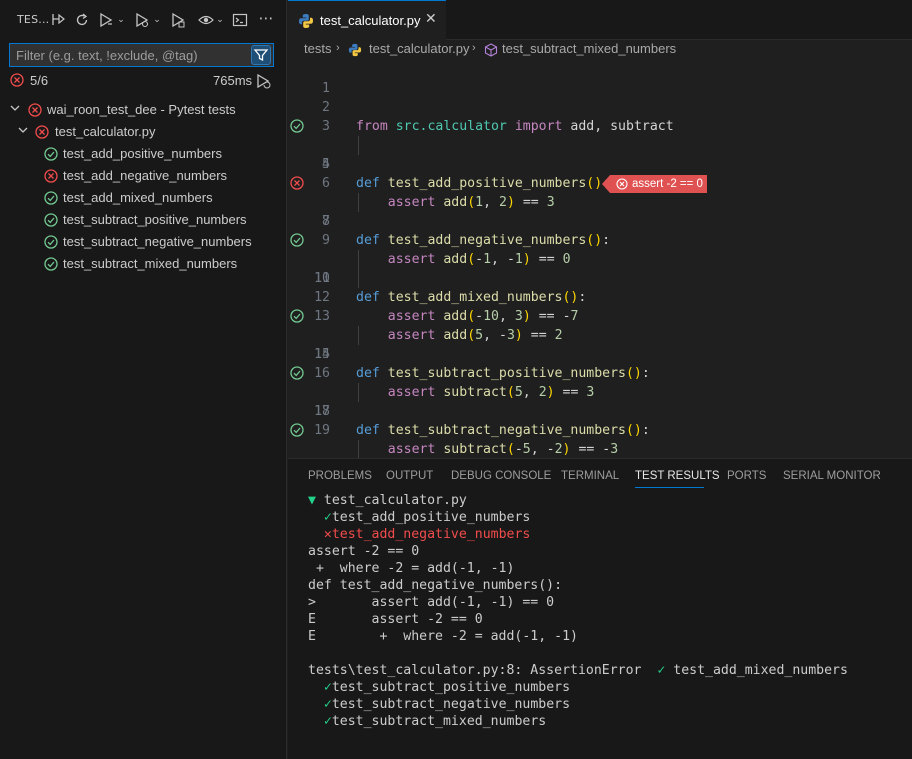 The image size is (912, 759). Describe the element at coordinates (600, 344) in the screenshot. I see `code-line: 14 def test_subtract_positive_numbers():` at that location.